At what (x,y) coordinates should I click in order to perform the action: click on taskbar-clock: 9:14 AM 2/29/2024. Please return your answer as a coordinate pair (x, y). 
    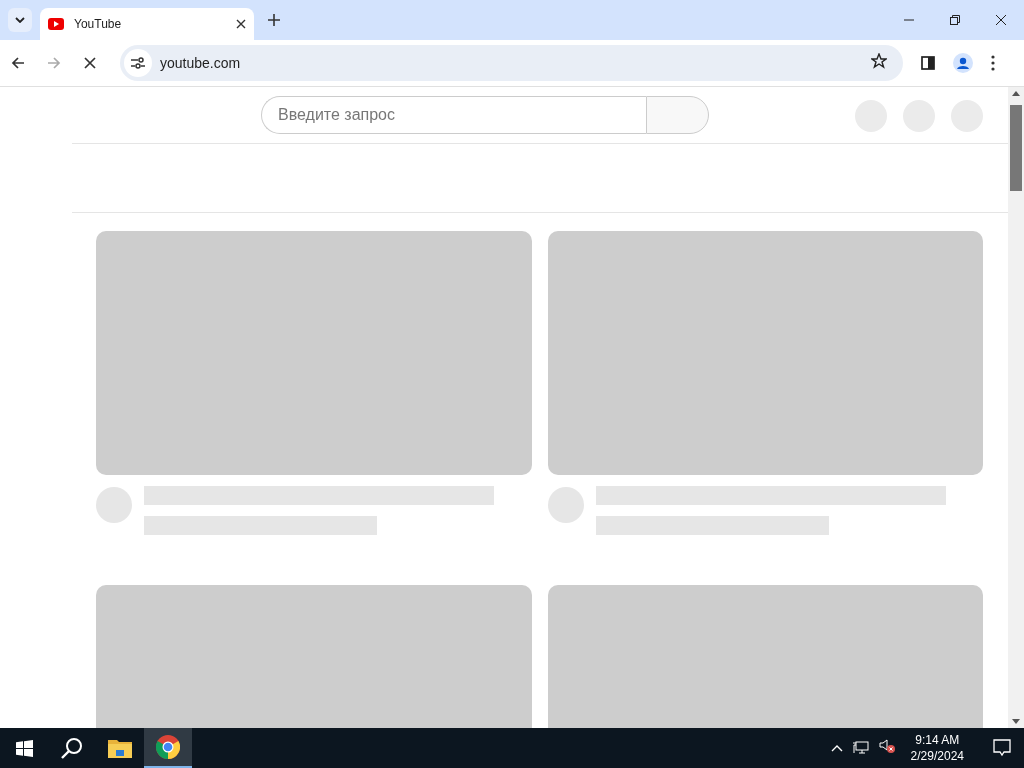
    Looking at the image, I should click on (937, 748).